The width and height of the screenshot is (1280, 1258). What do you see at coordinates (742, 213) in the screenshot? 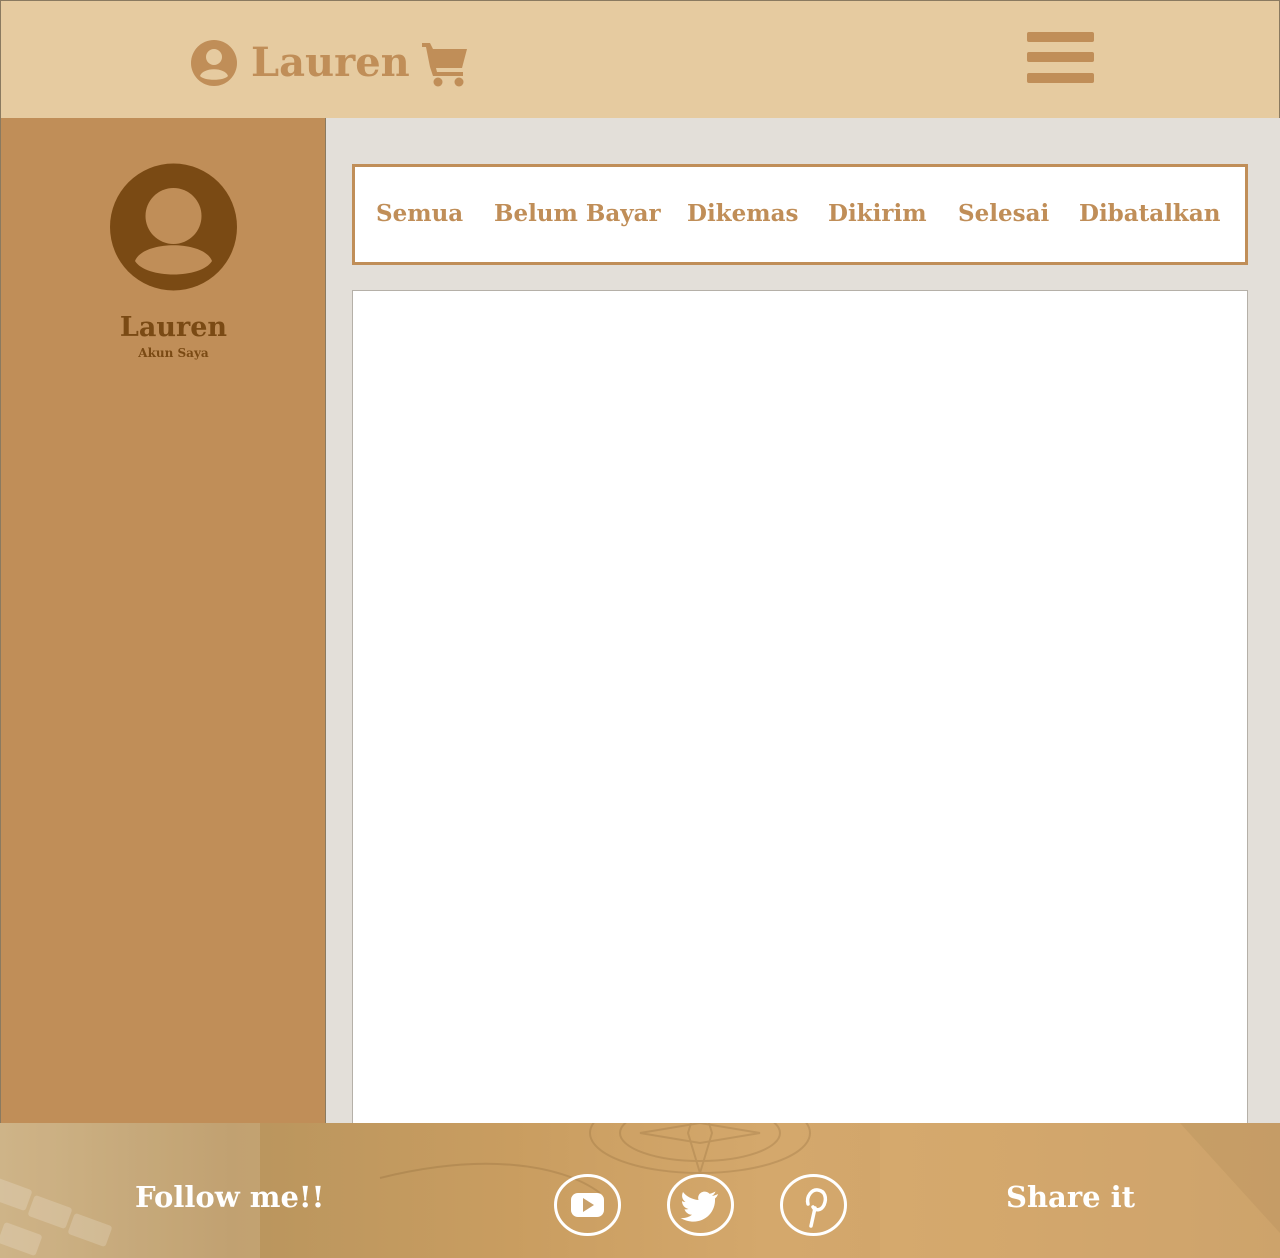
I see `tab-dikemas: Dikemas` at bounding box center [742, 213].